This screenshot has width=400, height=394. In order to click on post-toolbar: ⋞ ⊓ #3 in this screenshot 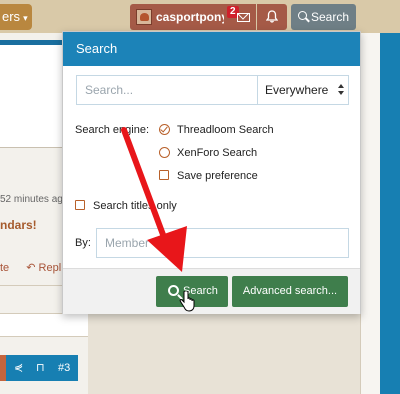, I will do `click(39, 368)`.